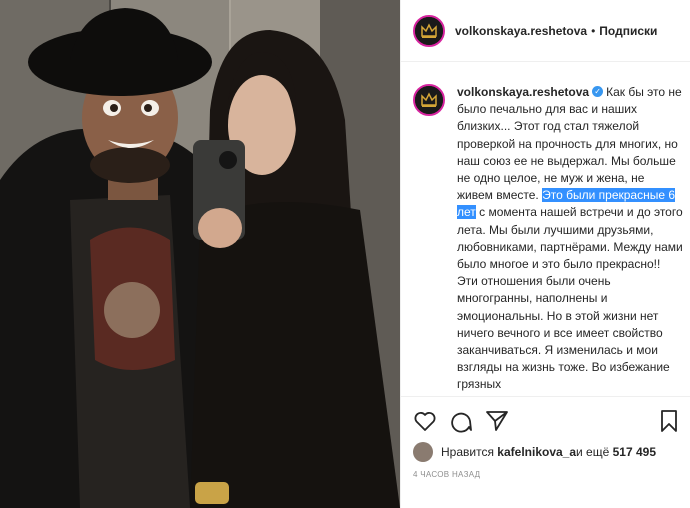 This screenshot has width=690, height=508. I want to click on likes-prefix: Нравится, so click(467, 452).